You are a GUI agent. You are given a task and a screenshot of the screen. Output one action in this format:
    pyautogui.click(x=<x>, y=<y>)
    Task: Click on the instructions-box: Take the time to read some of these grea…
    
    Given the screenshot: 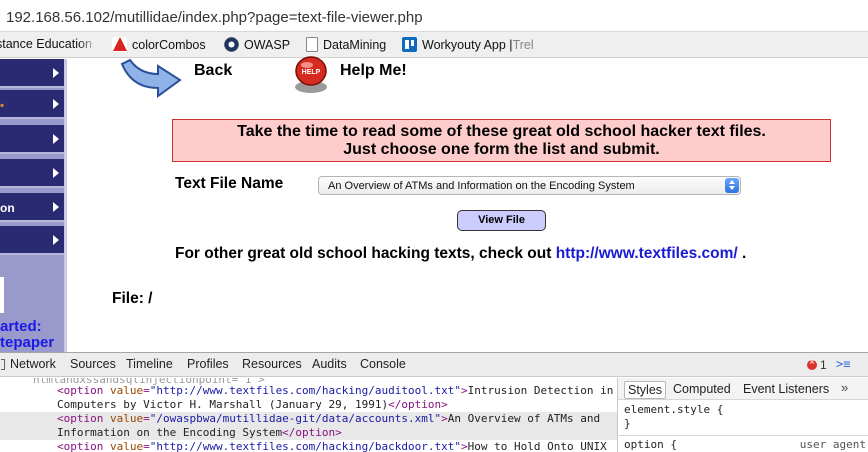 What is the action you would take?
    pyautogui.click(x=501, y=140)
    